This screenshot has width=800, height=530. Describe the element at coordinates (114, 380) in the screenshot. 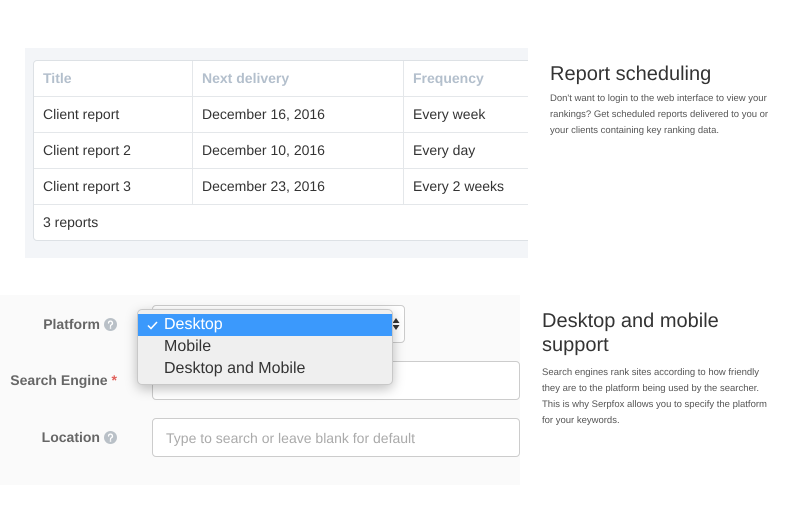

I see `required-mark: *` at that location.